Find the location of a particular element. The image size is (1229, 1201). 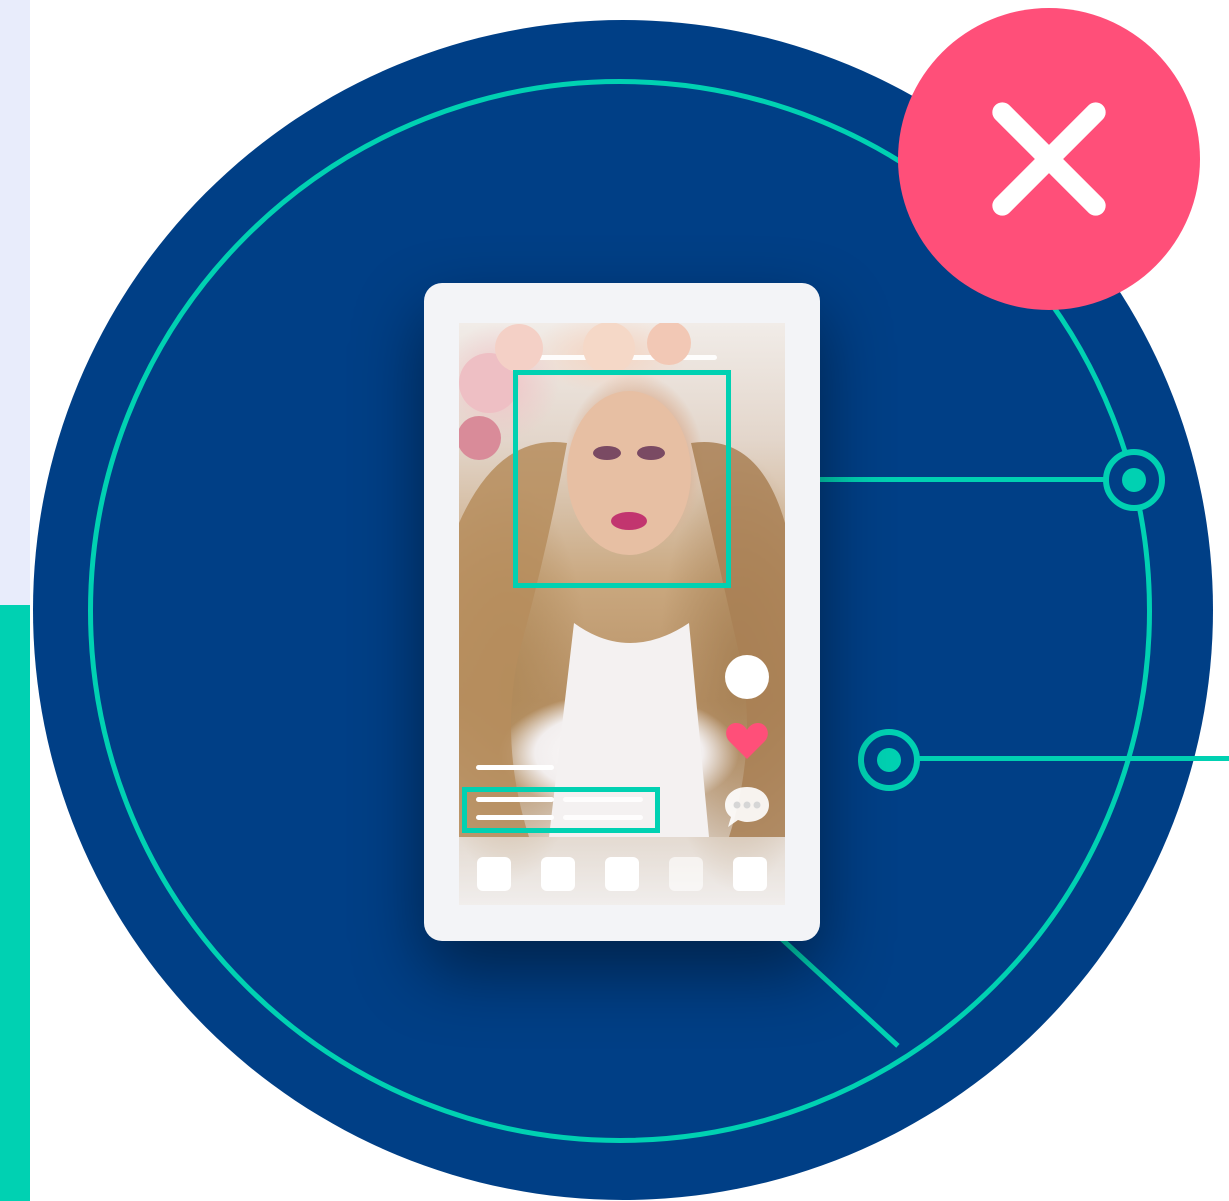

caption-node-dot is located at coordinates (889, 760).